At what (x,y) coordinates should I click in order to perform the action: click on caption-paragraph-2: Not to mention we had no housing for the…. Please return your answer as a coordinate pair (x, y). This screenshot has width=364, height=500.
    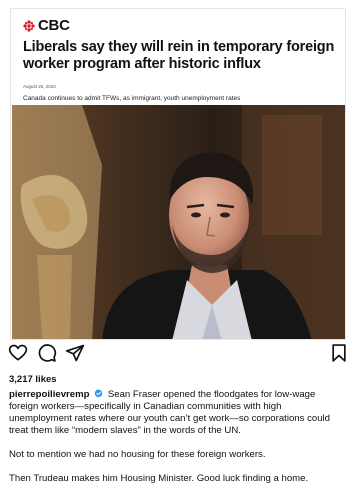
    Looking at the image, I should click on (137, 454).